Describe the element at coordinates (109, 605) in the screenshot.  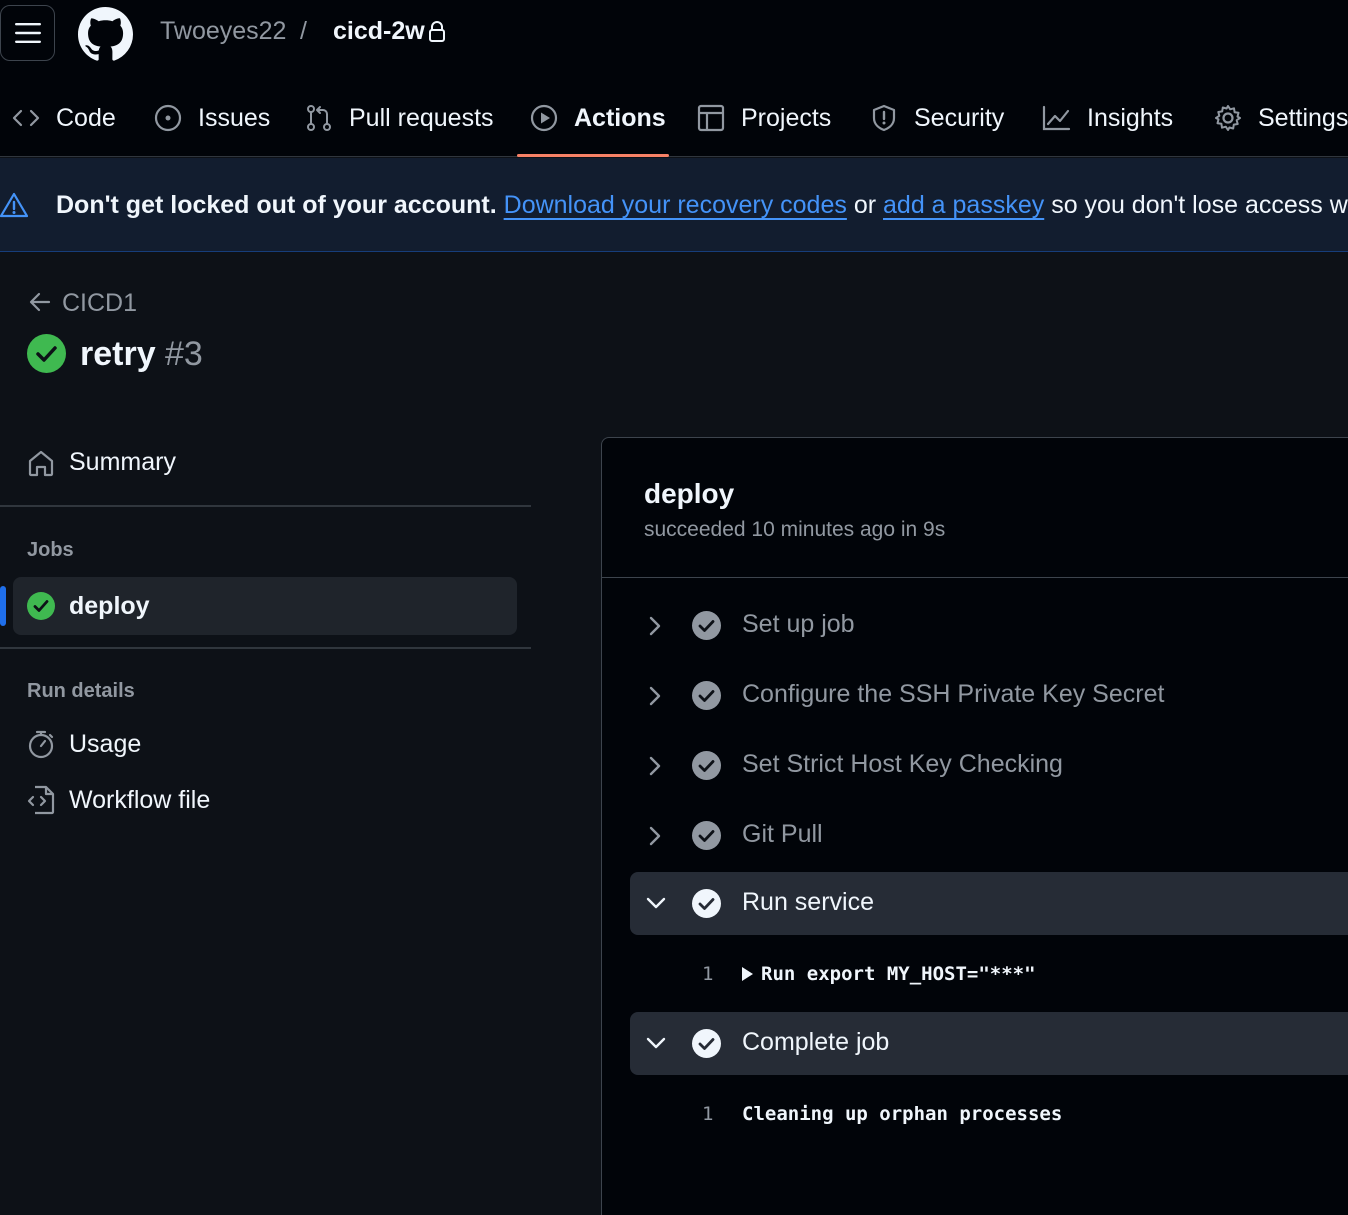
I see `sidebar-job-label: deploy` at that location.